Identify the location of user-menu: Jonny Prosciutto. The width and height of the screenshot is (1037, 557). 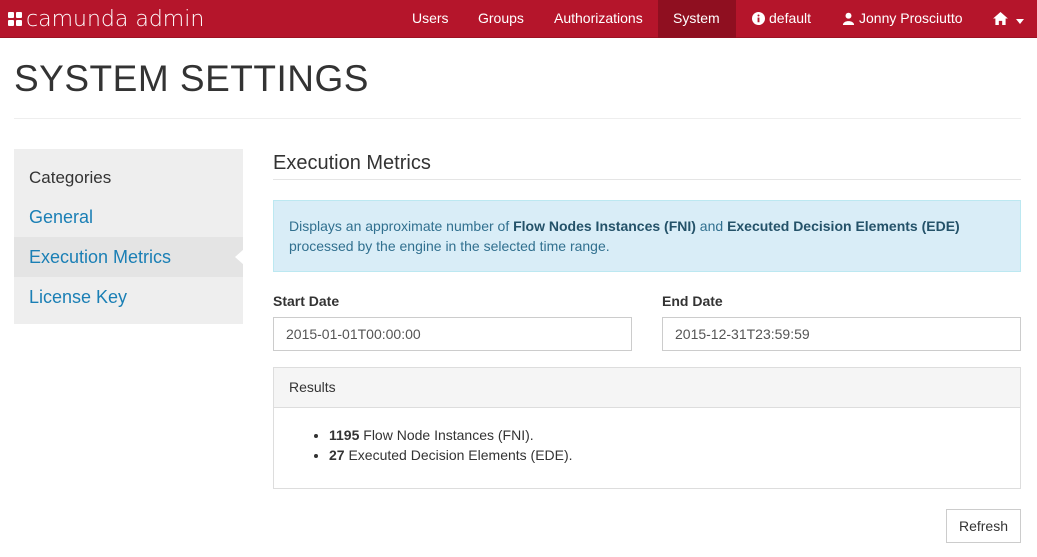
(902, 19).